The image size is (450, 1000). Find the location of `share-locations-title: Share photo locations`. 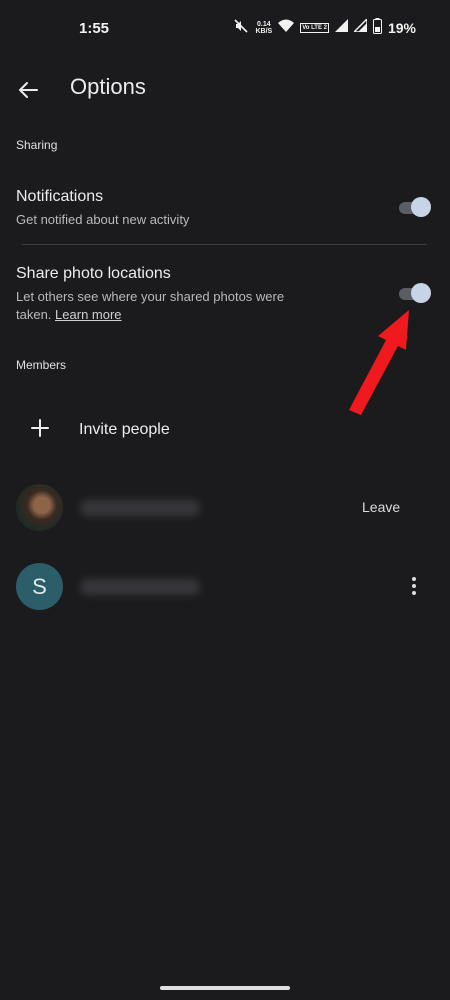

share-locations-title: Share photo locations is located at coordinates (93, 273).